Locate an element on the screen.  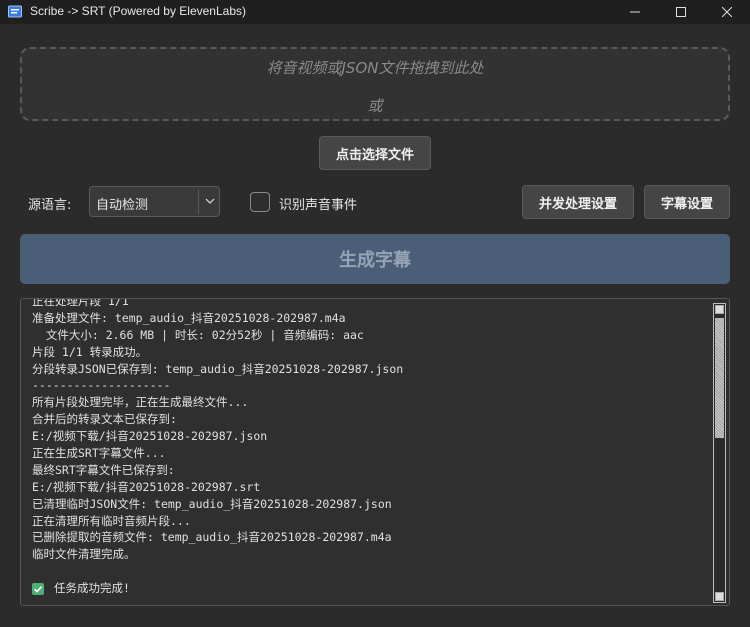
app-icon is located at coordinates (15, 11).